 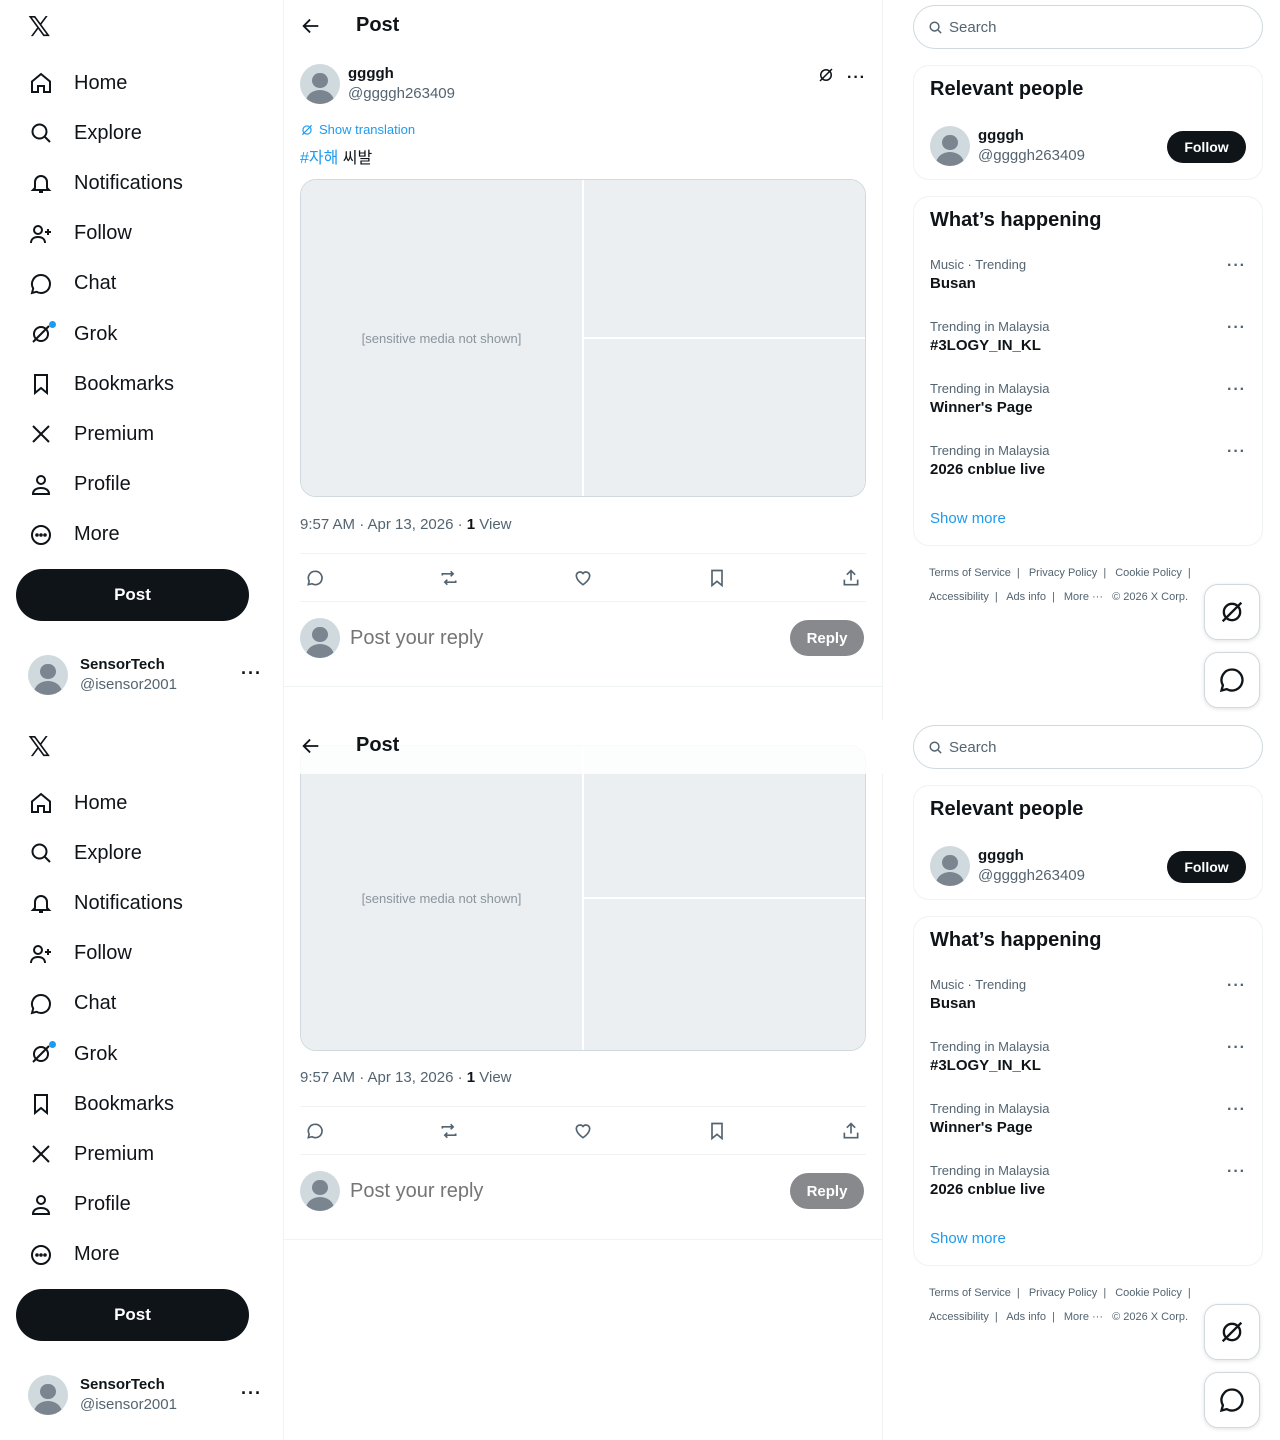 What do you see at coordinates (826, 77) in the screenshot?
I see `grok-icon` at bounding box center [826, 77].